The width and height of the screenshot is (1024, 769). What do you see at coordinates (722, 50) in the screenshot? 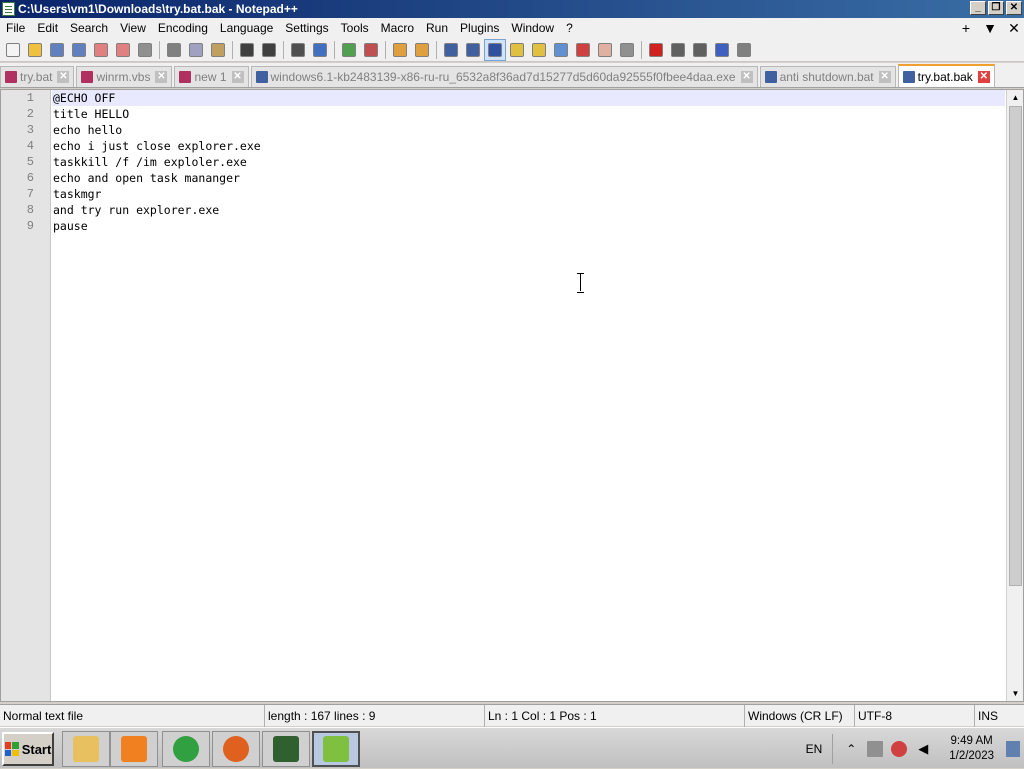
I see `macro-run-multiple-button` at bounding box center [722, 50].